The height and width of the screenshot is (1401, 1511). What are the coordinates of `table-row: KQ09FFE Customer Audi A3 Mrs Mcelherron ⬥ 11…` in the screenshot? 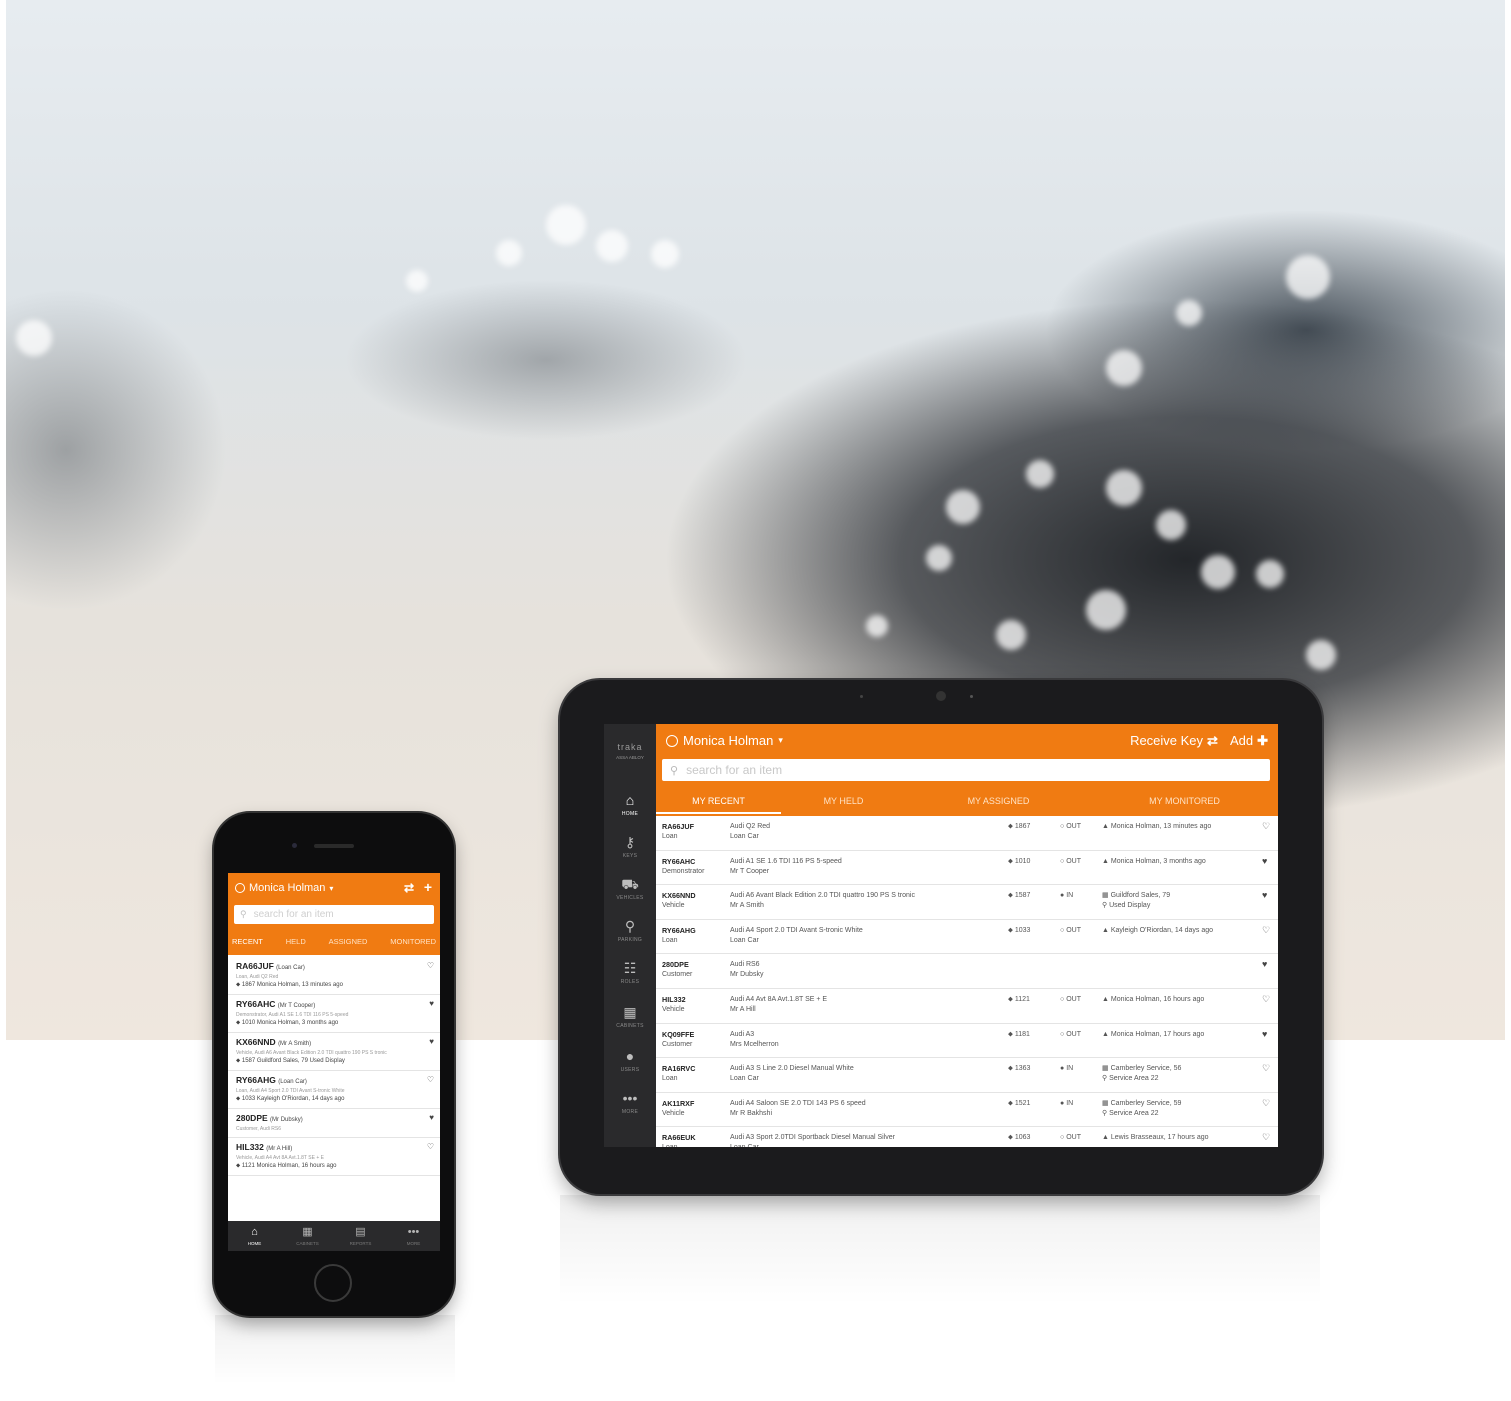 It's located at (967, 1041).